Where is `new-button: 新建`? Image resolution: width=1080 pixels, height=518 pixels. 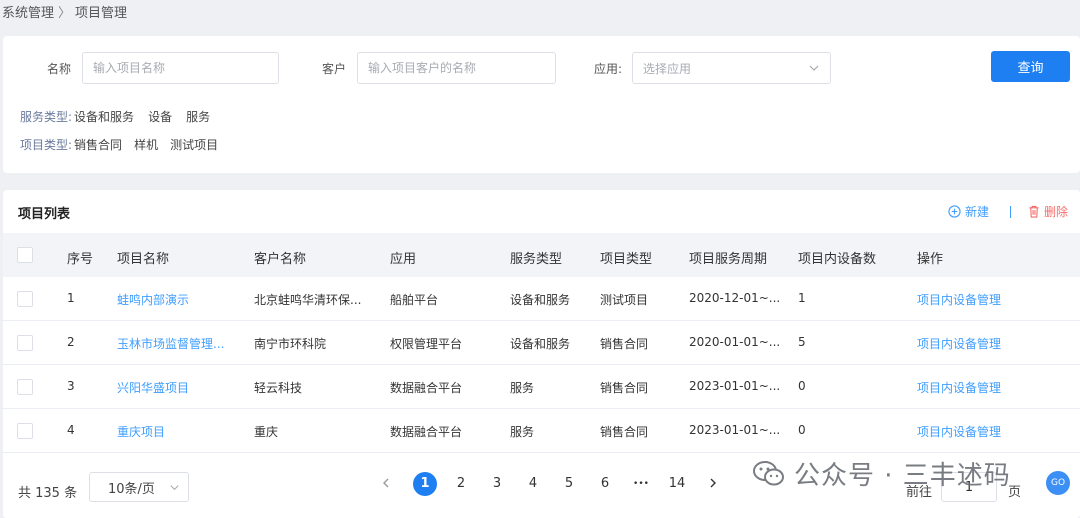
new-button: 新建 is located at coordinates (968, 211).